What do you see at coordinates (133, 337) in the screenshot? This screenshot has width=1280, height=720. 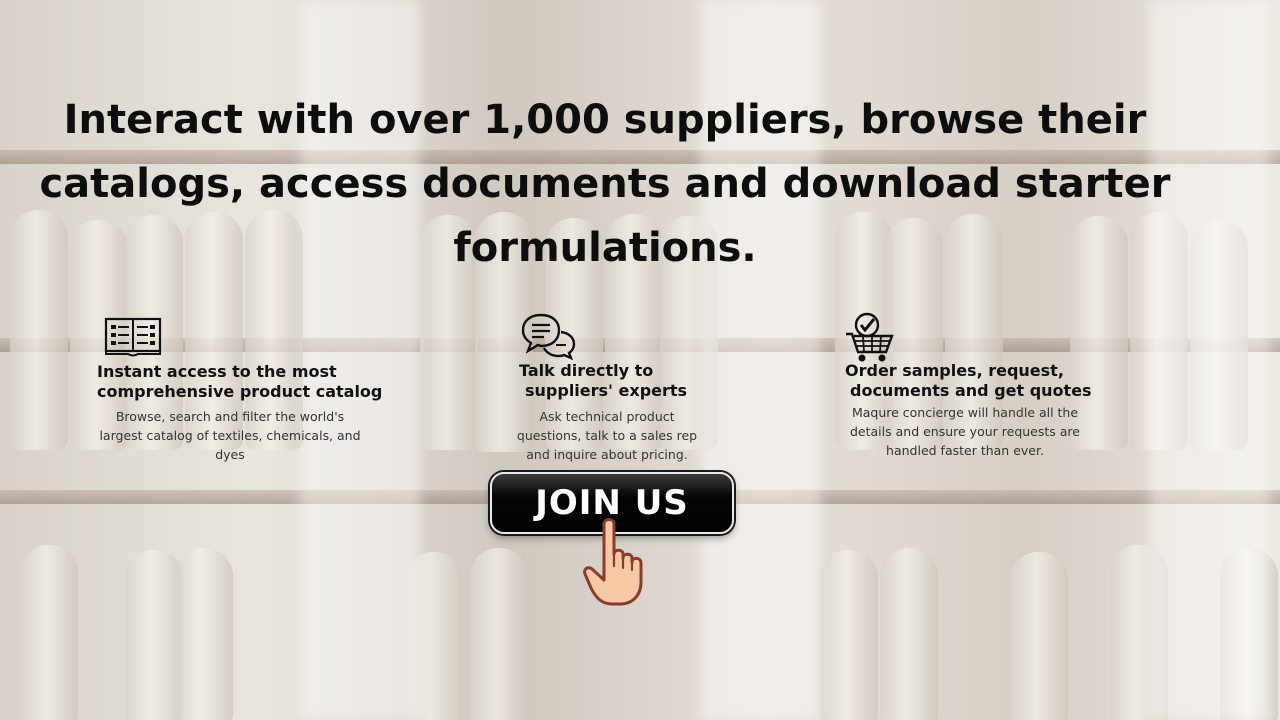 I see `catalog-book-icon` at bounding box center [133, 337].